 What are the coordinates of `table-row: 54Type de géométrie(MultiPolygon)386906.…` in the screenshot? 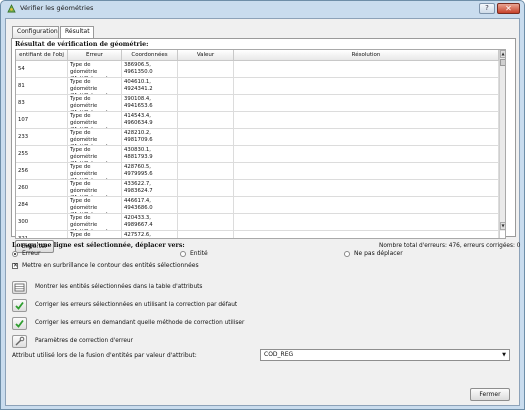 It's located at (257, 69).